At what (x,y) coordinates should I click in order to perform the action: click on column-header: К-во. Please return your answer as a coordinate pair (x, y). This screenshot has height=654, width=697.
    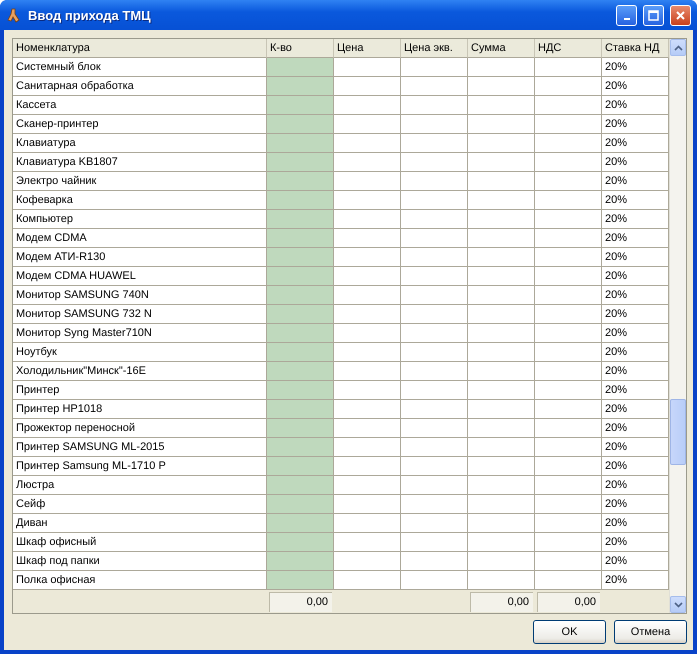
    Looking at the image, I should click on (300, 48).